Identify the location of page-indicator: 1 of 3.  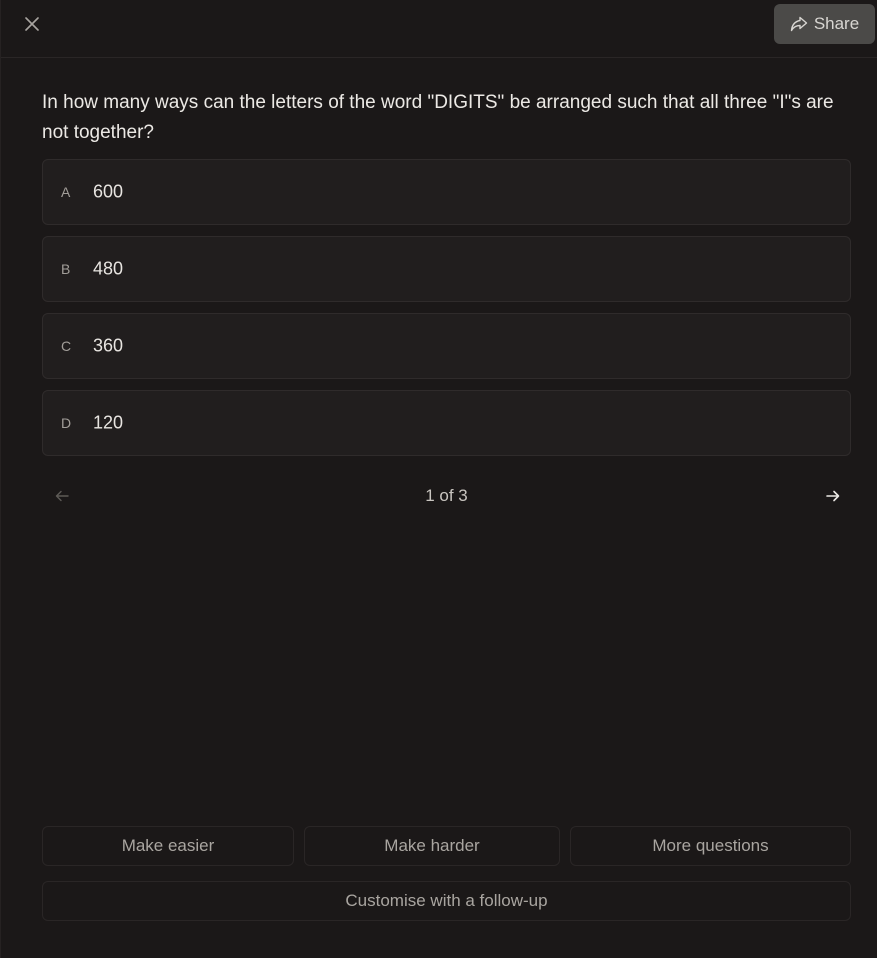
(446, 495).